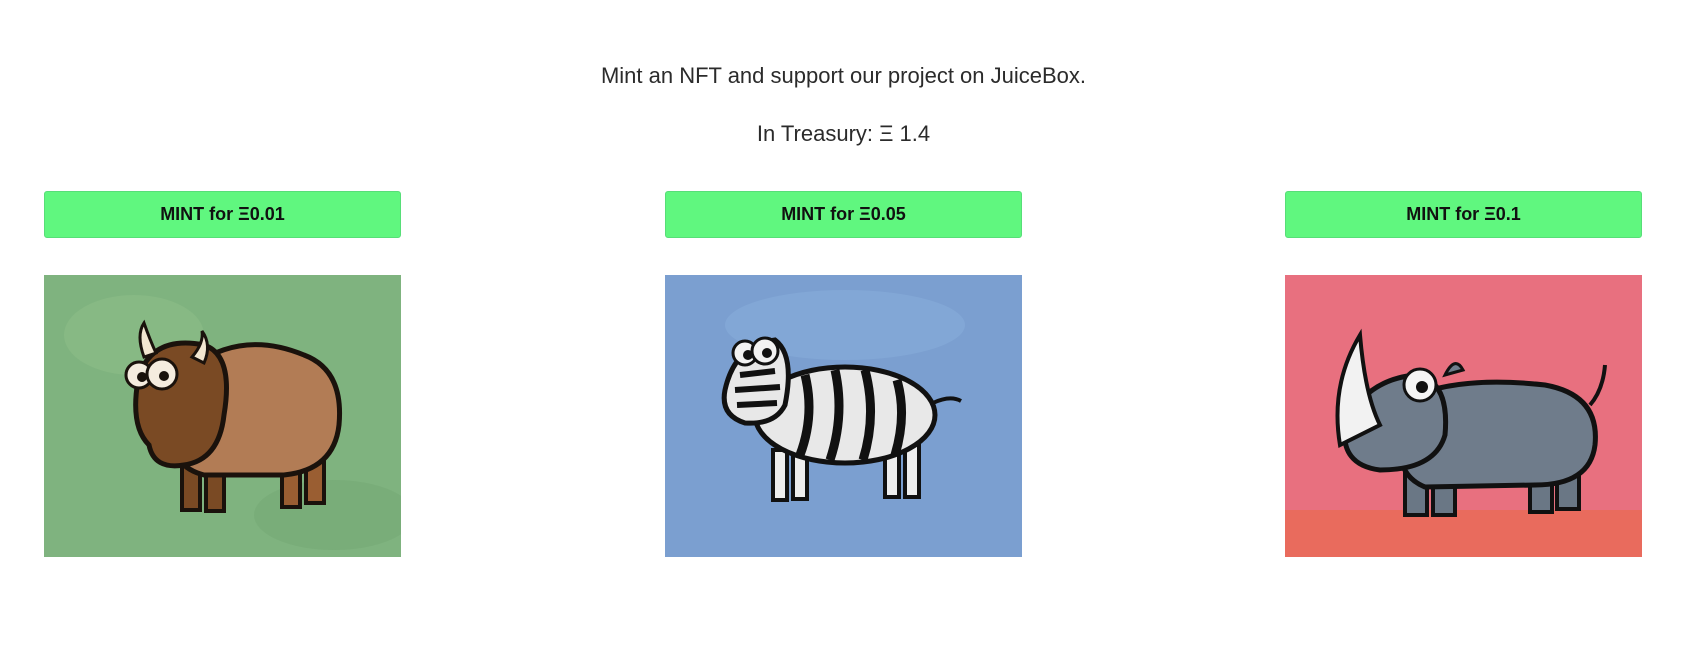 Image resolution: width=1687 pixels, height=652 pixels. What do you see at coordinates (222, 214) in the screenshot?
I see `mint-button-tier-1: MINT for Ξ0.01` at bounding box center [222, 214].